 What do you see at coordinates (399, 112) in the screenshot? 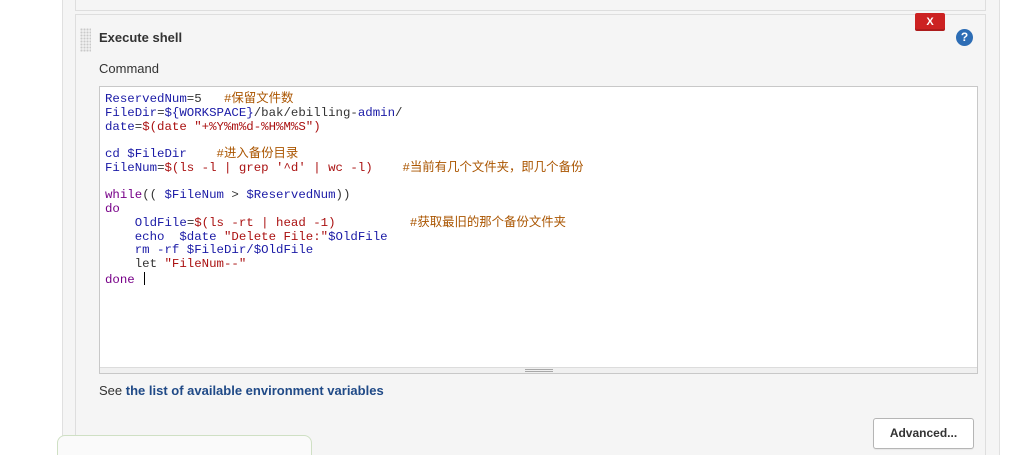
I see `code-token: /` at bounding box center [399, 112].